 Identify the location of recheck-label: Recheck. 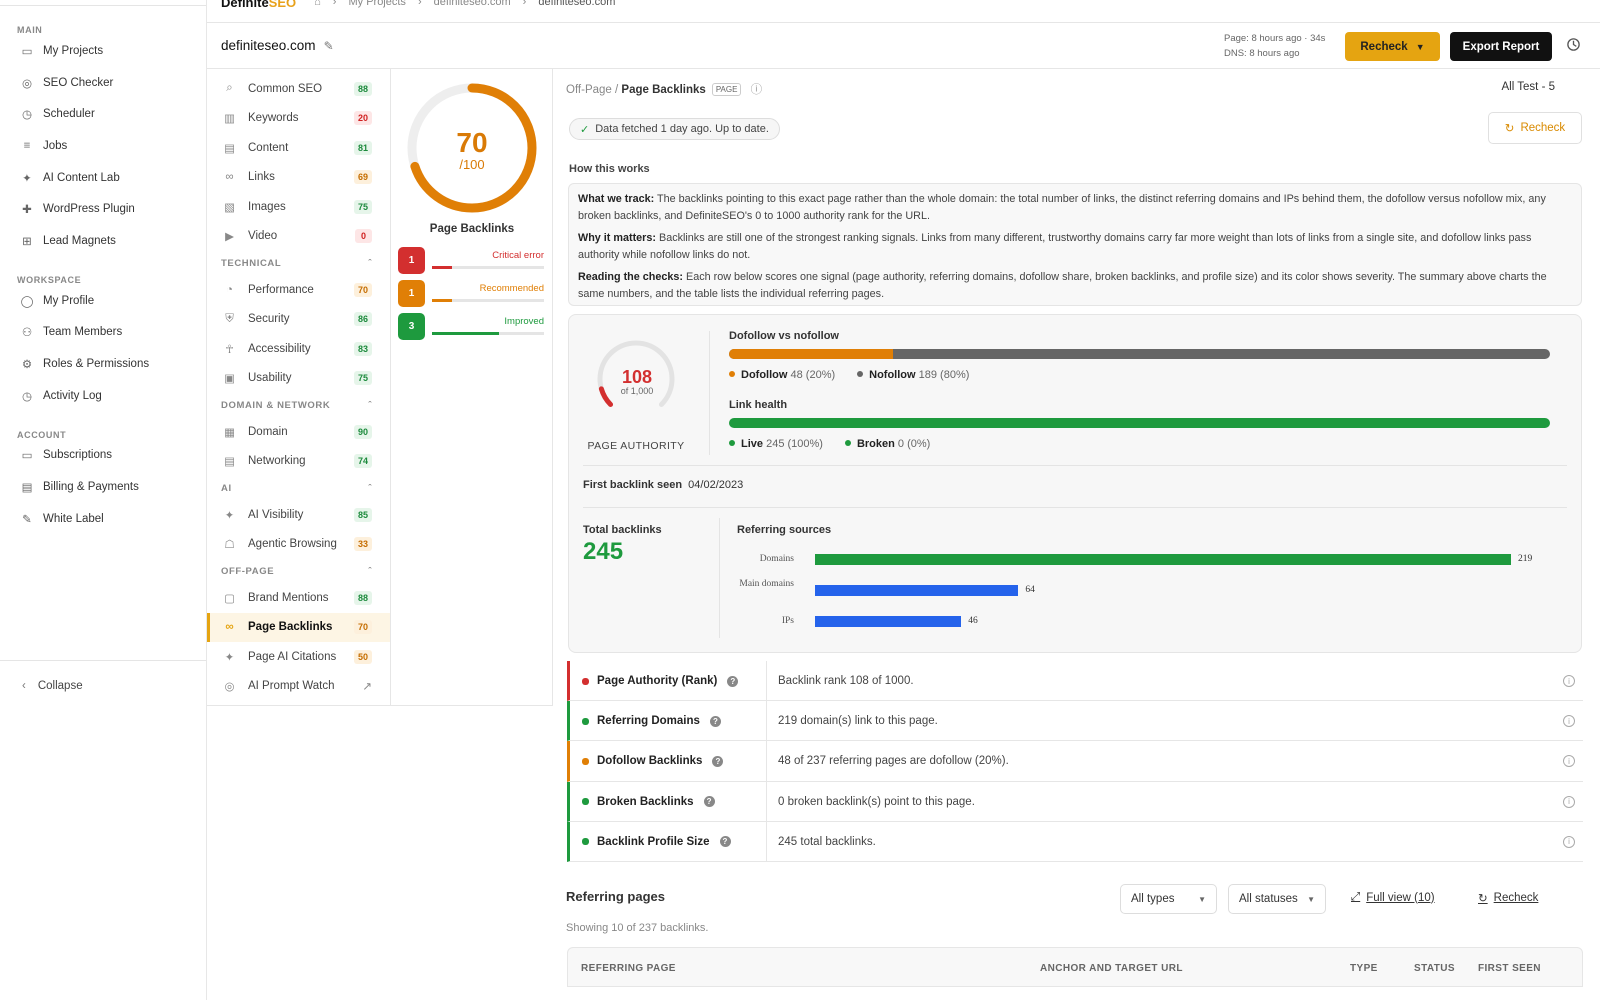
(1384, 46).